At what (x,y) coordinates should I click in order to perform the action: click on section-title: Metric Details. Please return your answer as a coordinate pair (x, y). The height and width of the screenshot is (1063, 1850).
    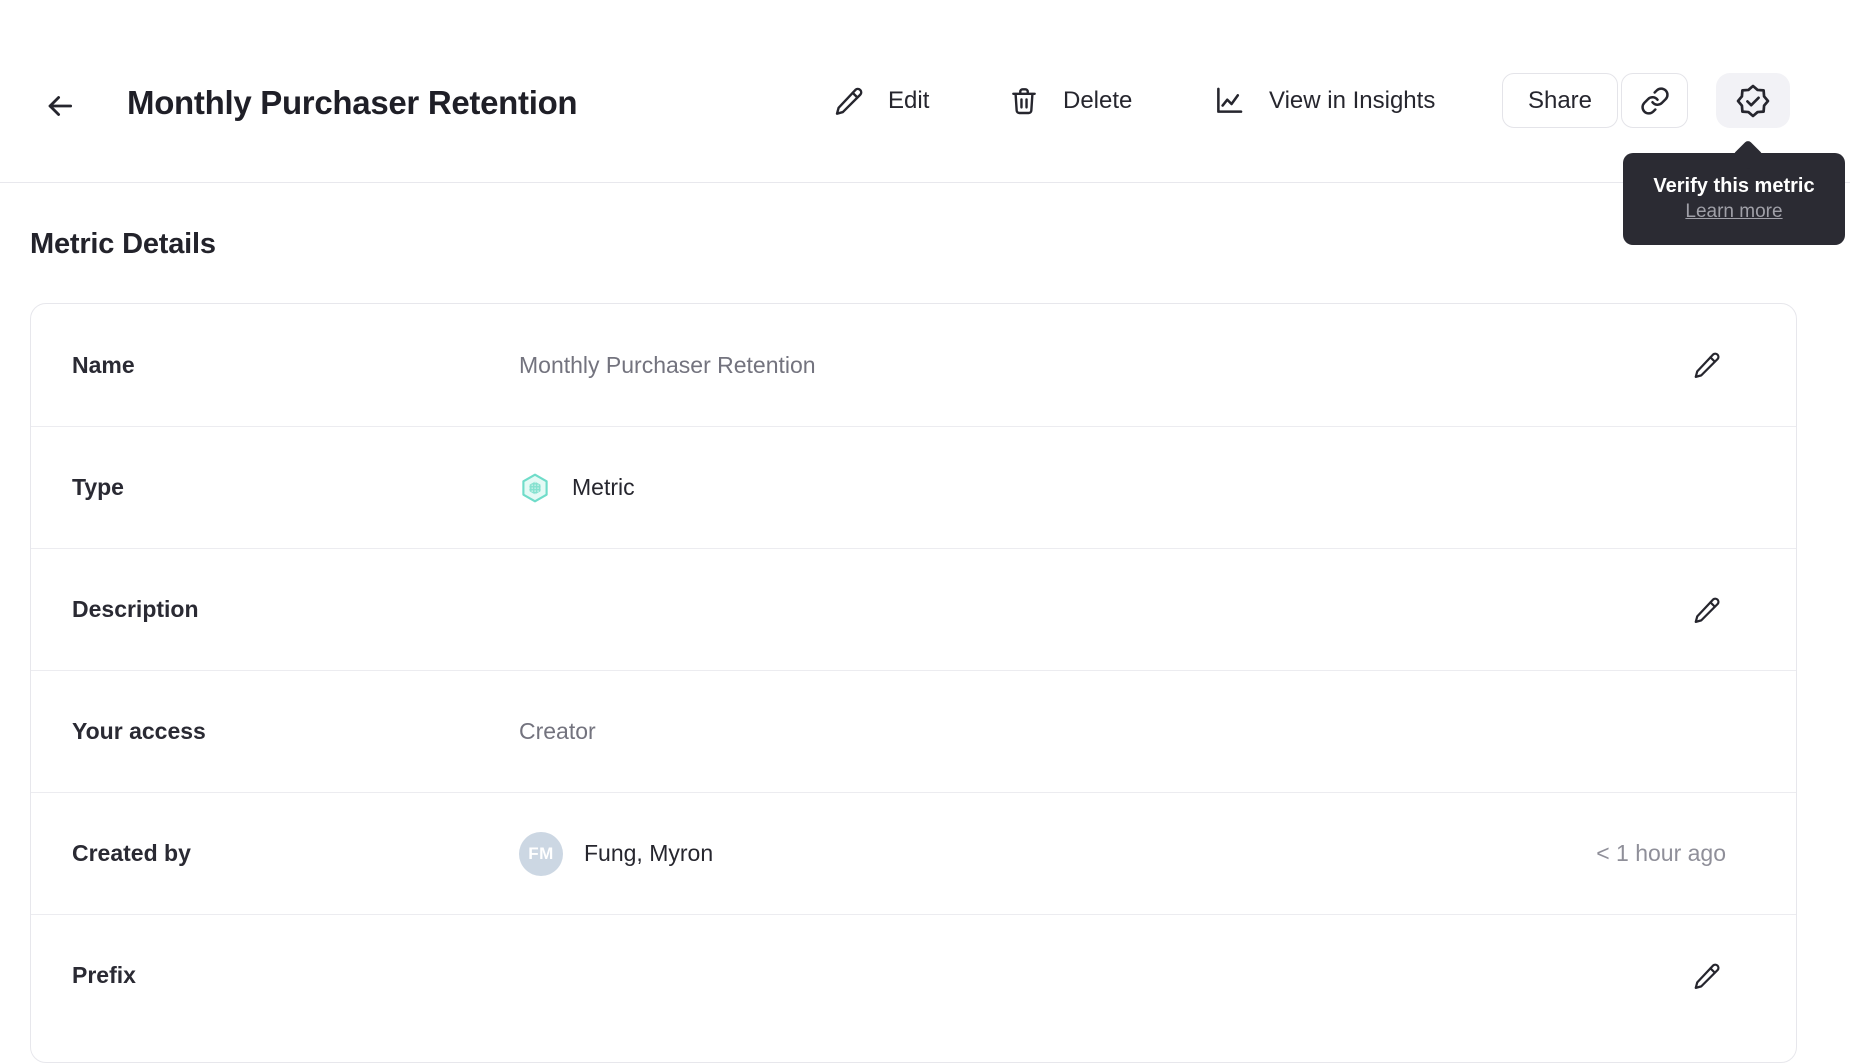
    Looking at the image, I should click on (123, 244).